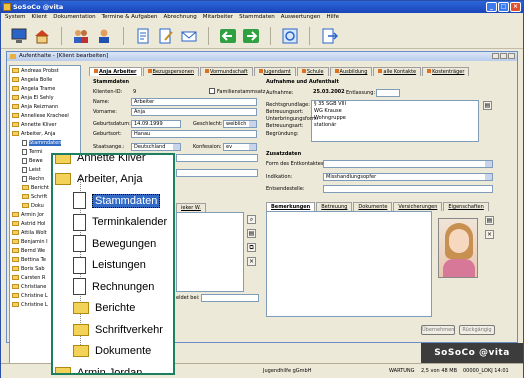 The height and width of the screenshot is (378, 524). Describe the element at coordinates (503, 7) in the screenshot. I see `maximize-button: □` at that location.